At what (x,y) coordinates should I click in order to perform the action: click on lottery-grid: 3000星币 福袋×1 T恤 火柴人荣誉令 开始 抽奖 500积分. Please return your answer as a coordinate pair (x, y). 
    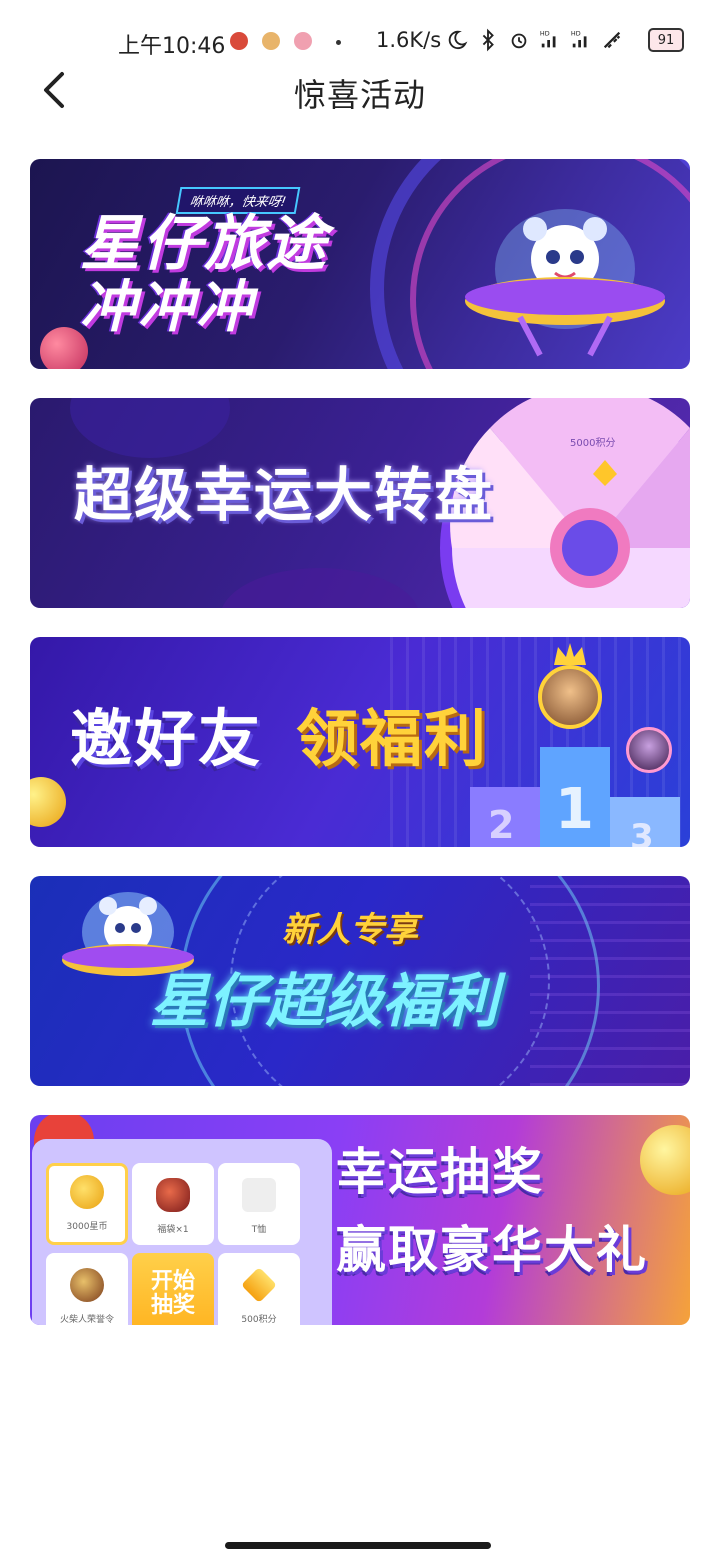
    Looking at the image, I should click on (182, 1232).